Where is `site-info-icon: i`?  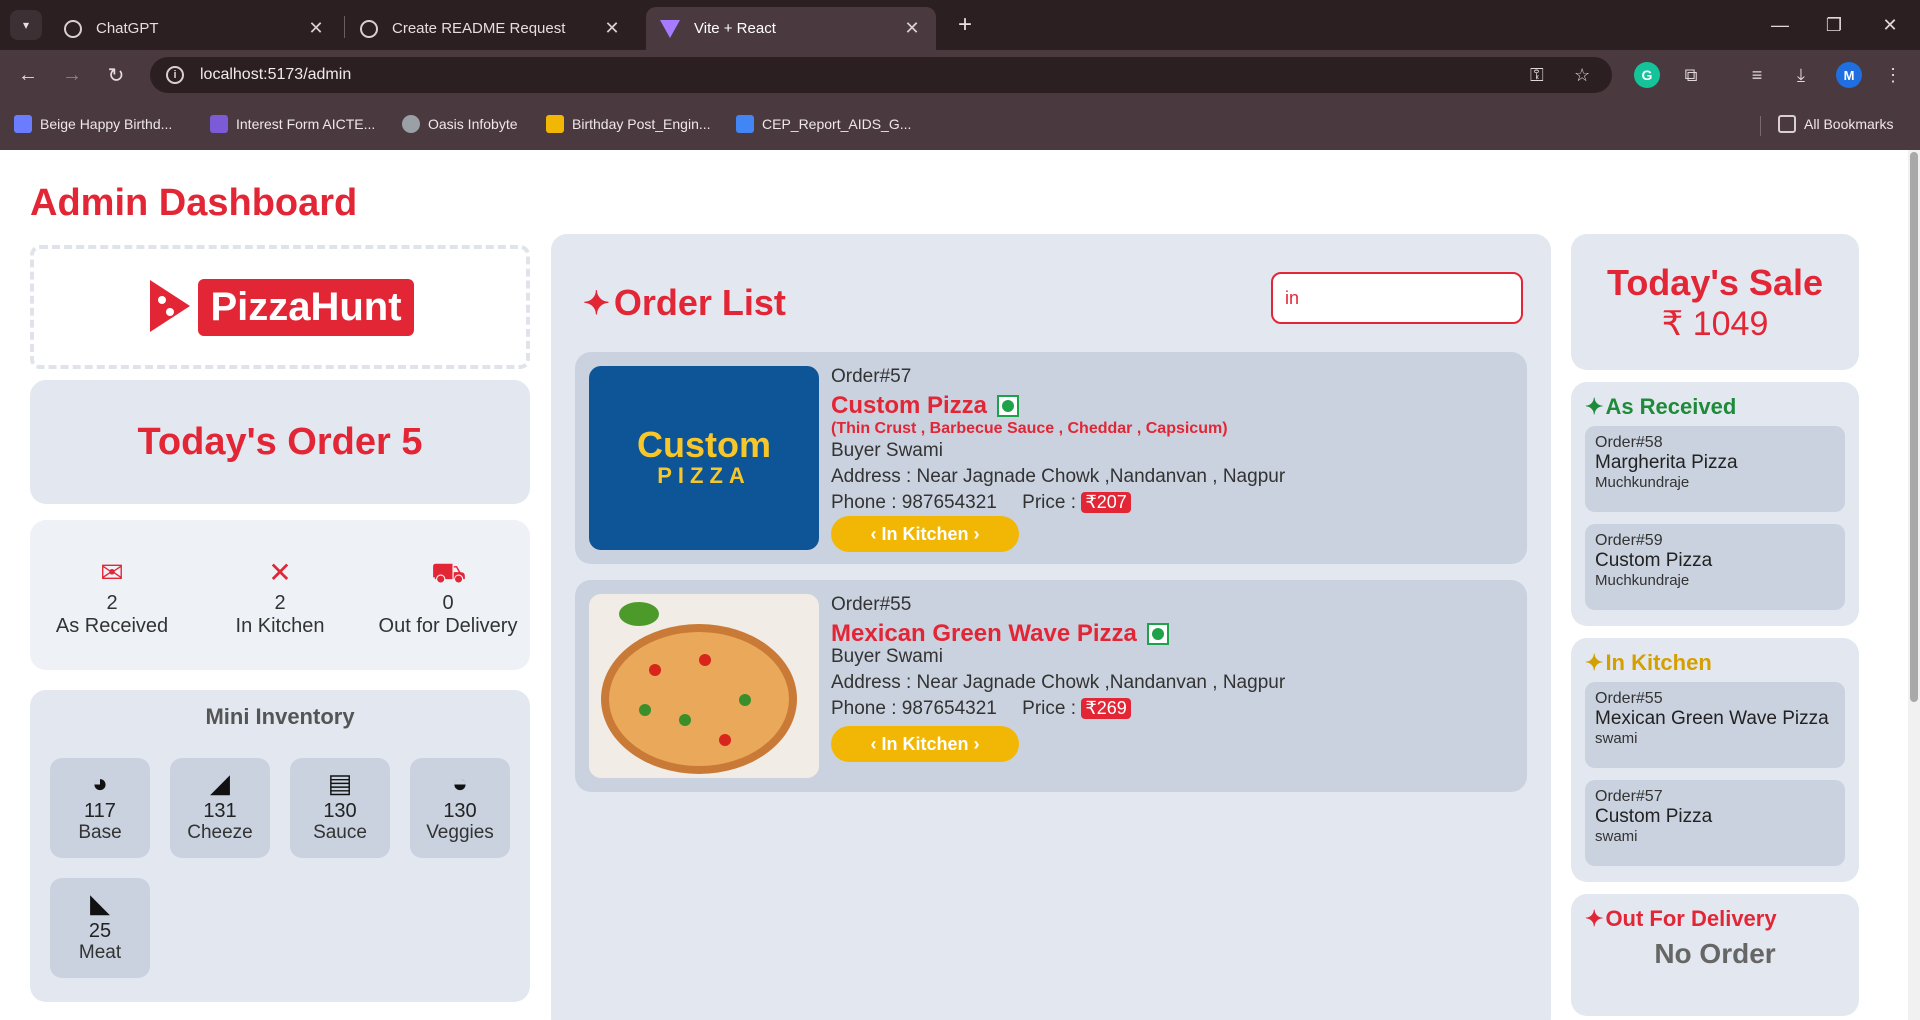
site-info-icon: i is located at coordinates (175, 75).